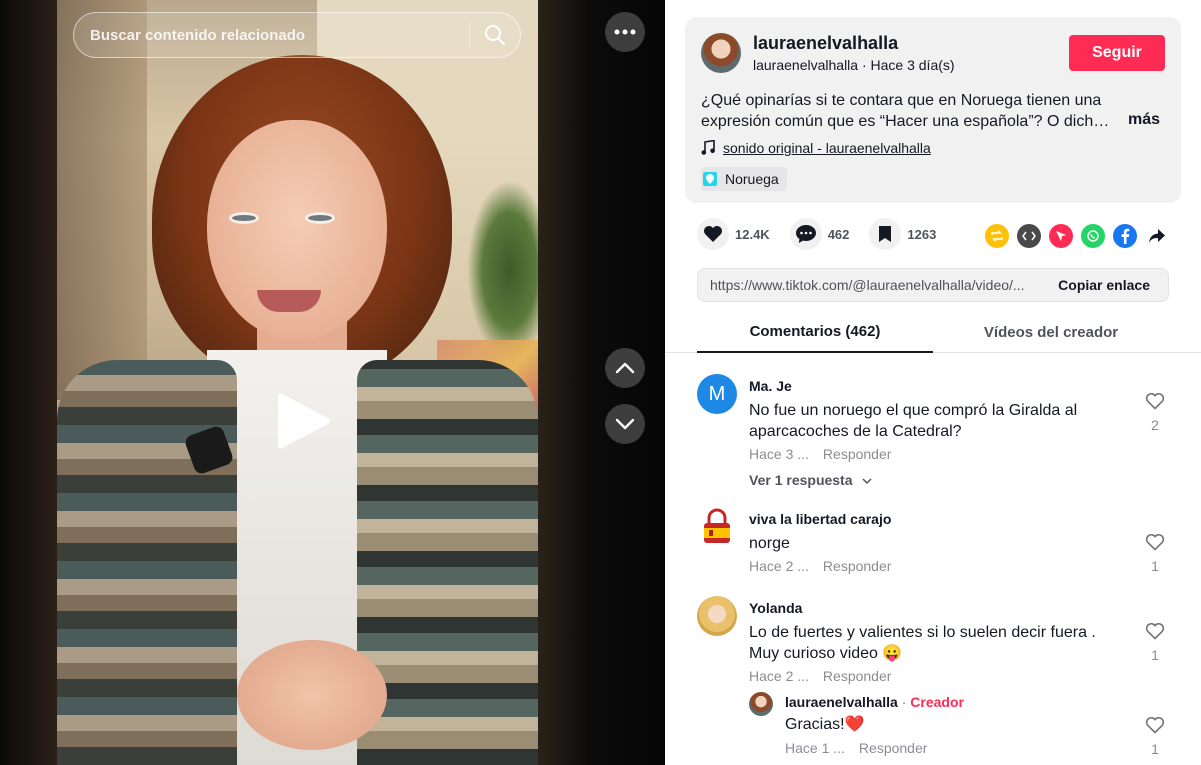  Describe the element at coordinates (1155, 425) in the screenshot. I see `comment-like-count: 2` at that location.